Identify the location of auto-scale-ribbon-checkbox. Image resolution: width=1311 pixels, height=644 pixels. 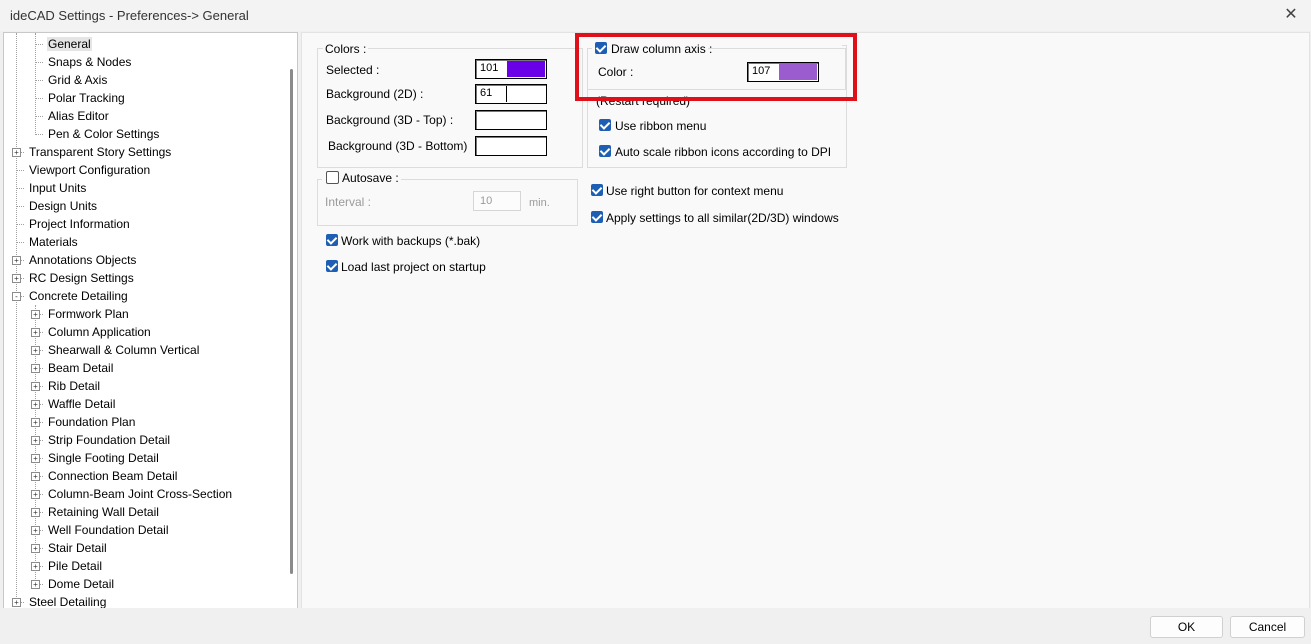
(605, 151).